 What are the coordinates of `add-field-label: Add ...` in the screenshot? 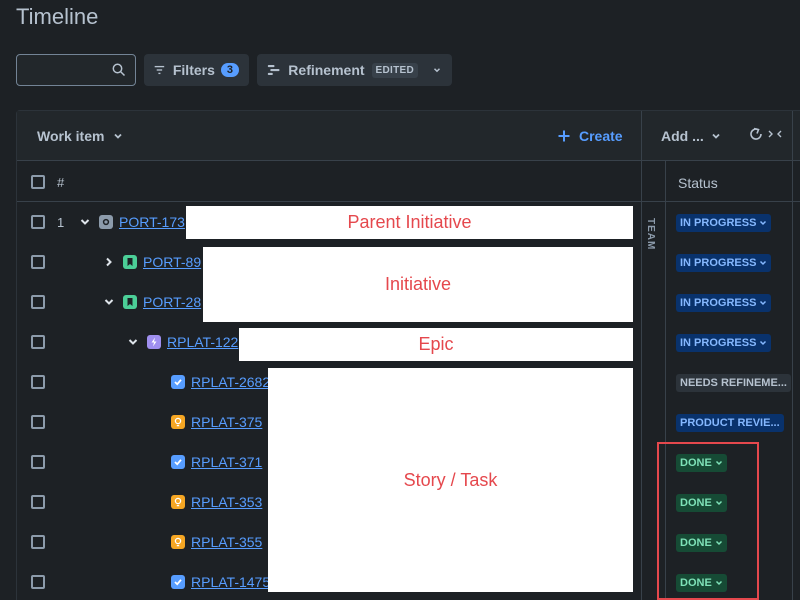 It's located at (682, 136).